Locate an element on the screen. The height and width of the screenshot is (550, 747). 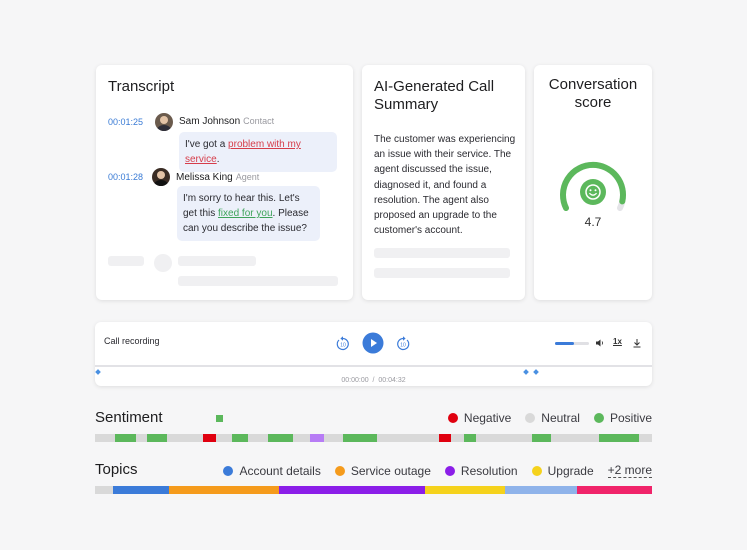
sentiment-legend: Negative Neutral Positive is located at coordinates (543, 418).